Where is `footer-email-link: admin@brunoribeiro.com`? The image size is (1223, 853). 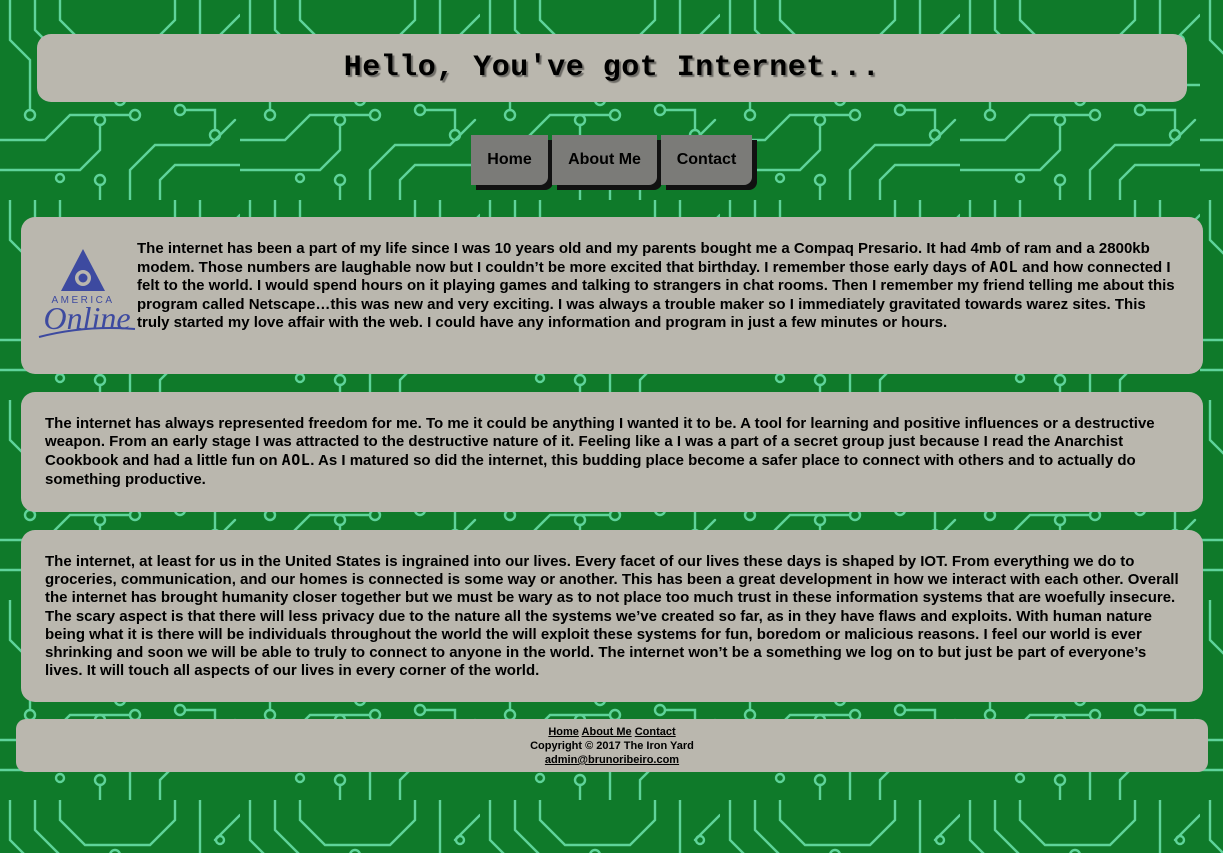 footer-email-link: admin@brunoribeiro.com is located at coordinates (612, 760).